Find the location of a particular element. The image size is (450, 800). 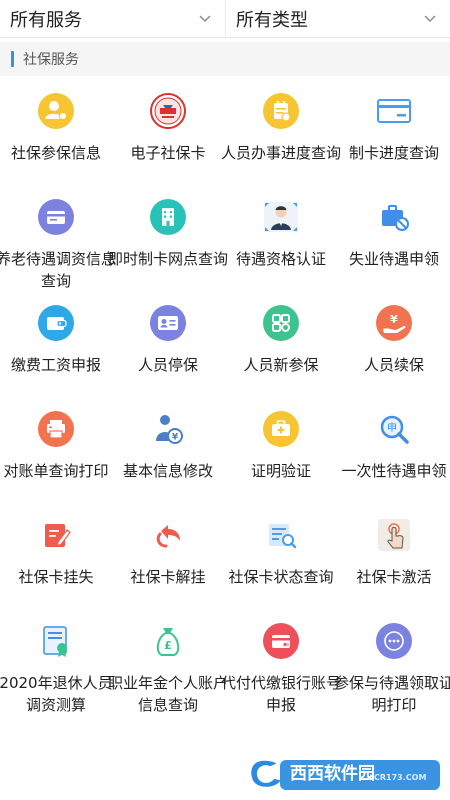

service-item: 证明验证 is located at coordinates (281, 447).